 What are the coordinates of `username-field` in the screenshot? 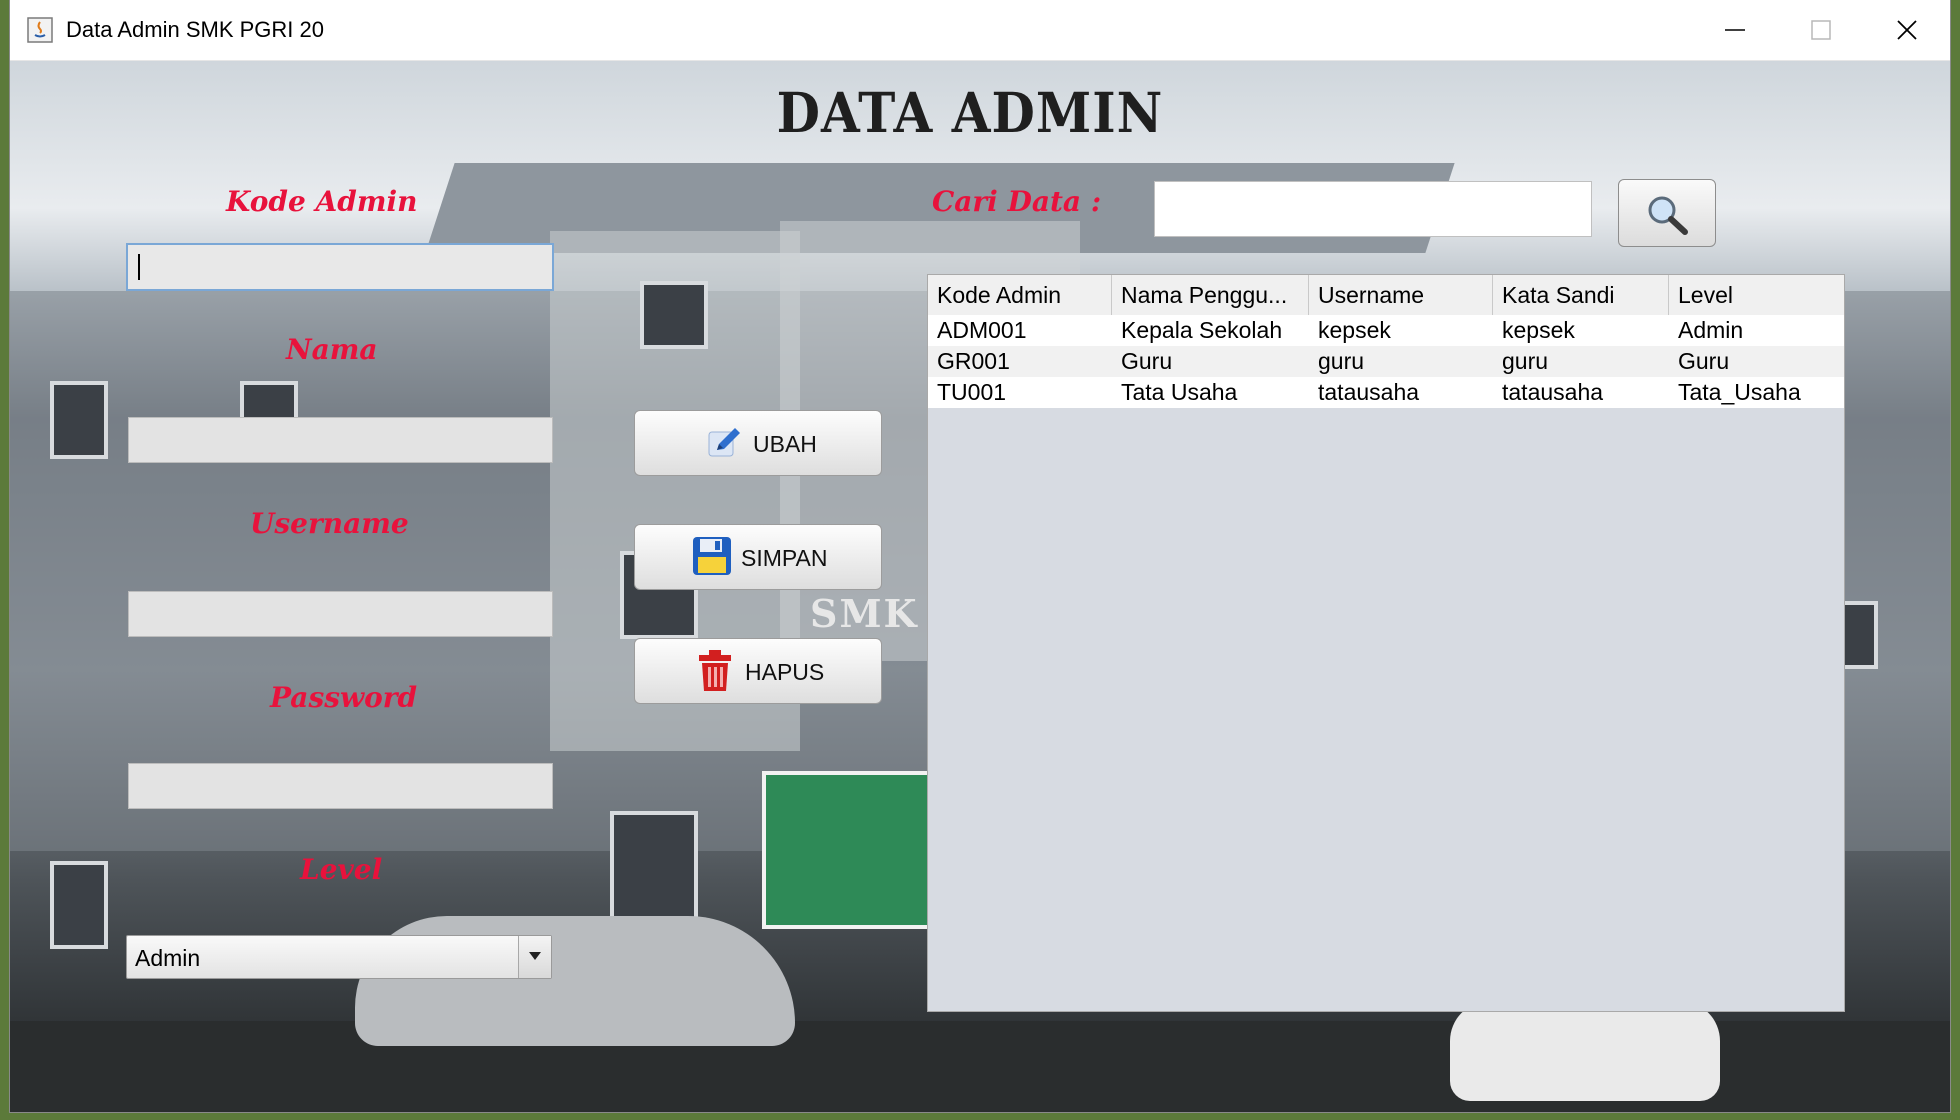 It's located at (340, 614).